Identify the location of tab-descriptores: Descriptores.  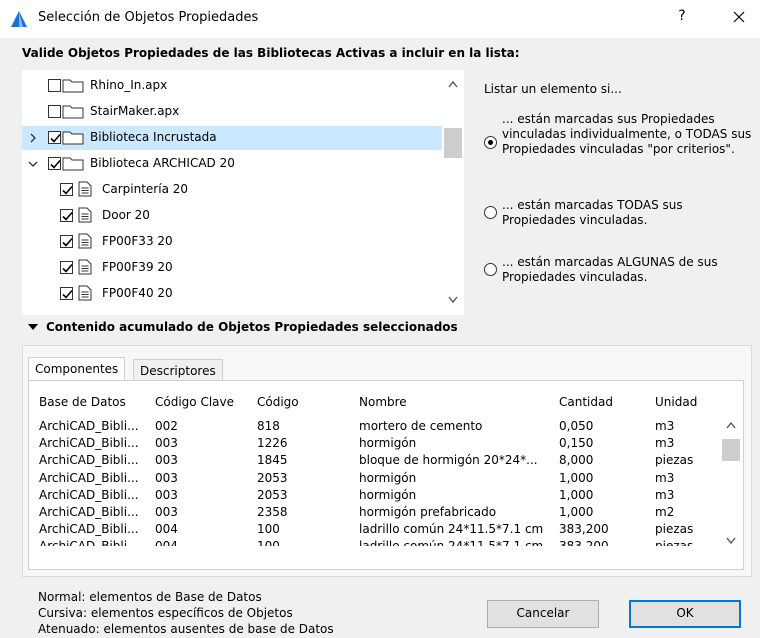
(178, 370).